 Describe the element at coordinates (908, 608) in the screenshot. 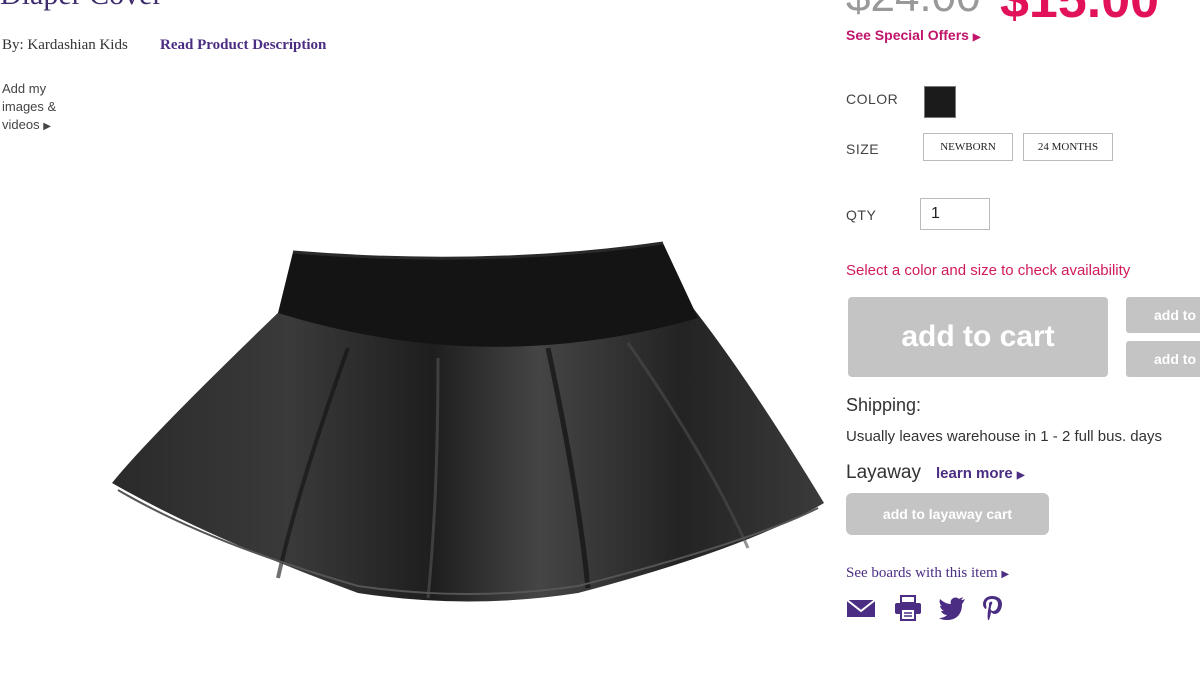

I see `print-icon` at that location.